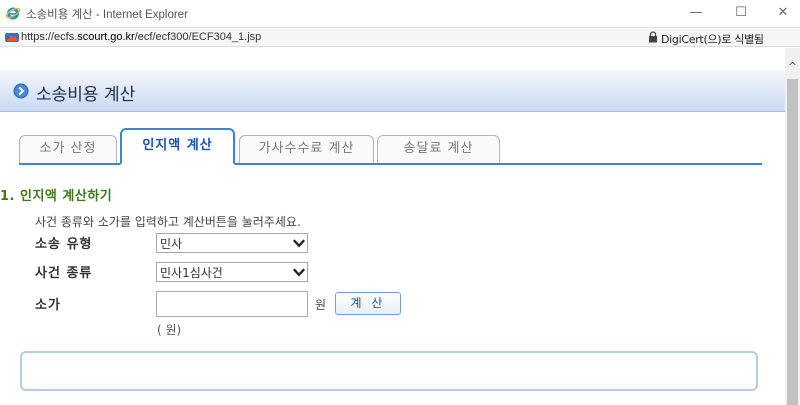 Image resolution: width=800 pixels, height=405 pixels. What do you see at coordinates (12, 37) in the screenshot?
I see `site-favicon-icon` at bounding box center [12, 37].